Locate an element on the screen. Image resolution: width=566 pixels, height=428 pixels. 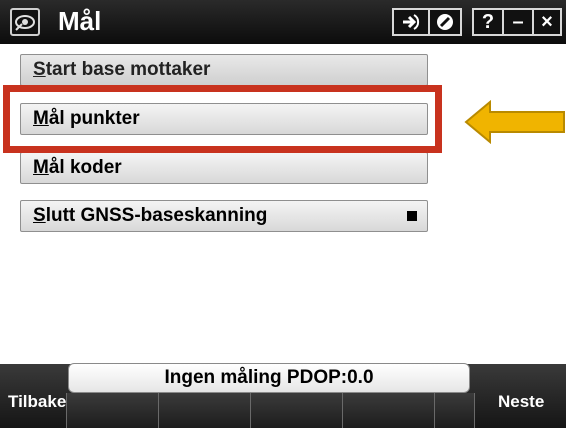
close-icon: × is located at coordinates (547, 22).